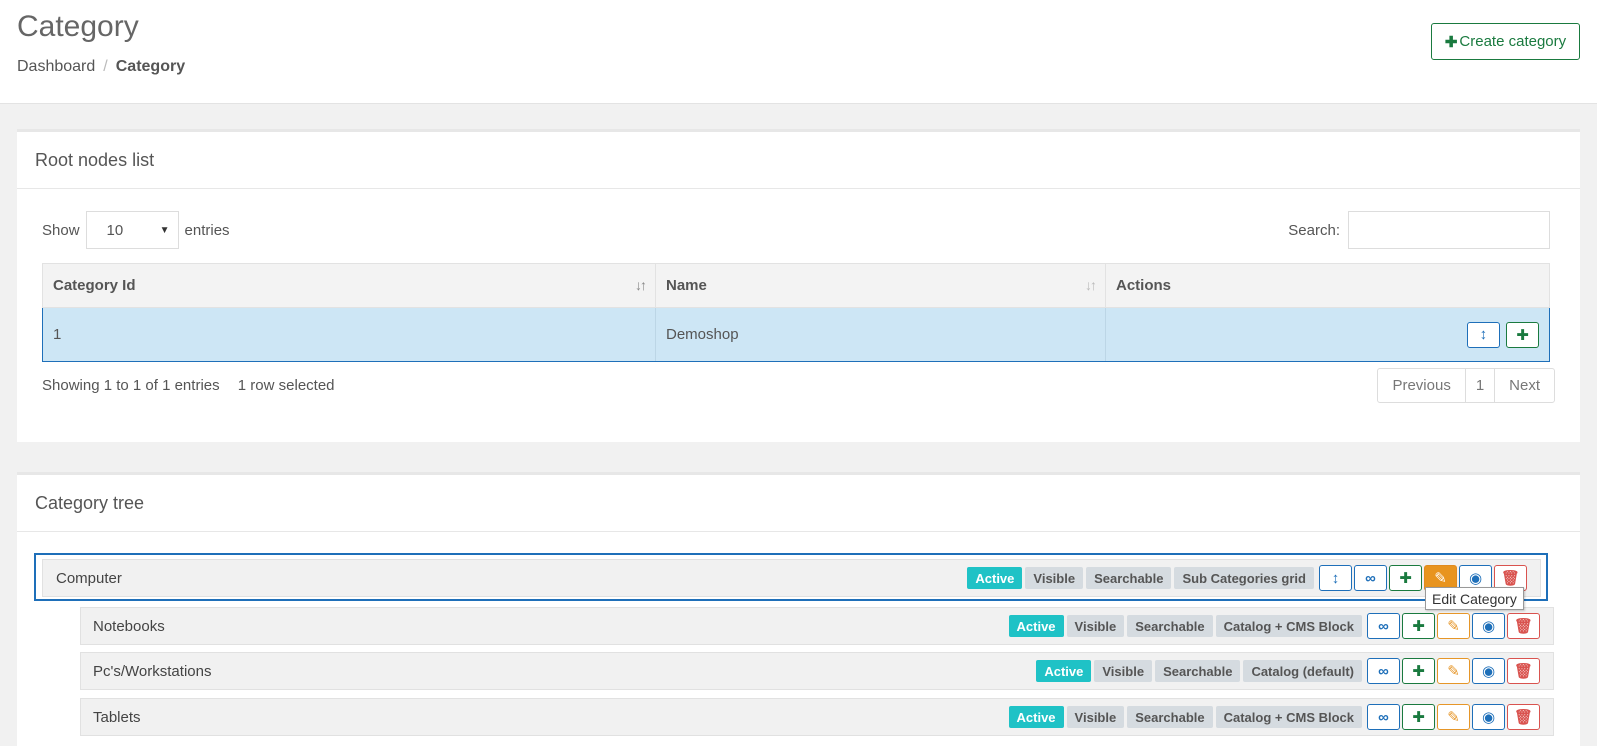 This screenshot has width=1597, height=746. What do you see at coordinates (349, 285) in the screenshot?
I see `column-header-category-id: Category Id ↓↑` at bounding box center [349, 285].